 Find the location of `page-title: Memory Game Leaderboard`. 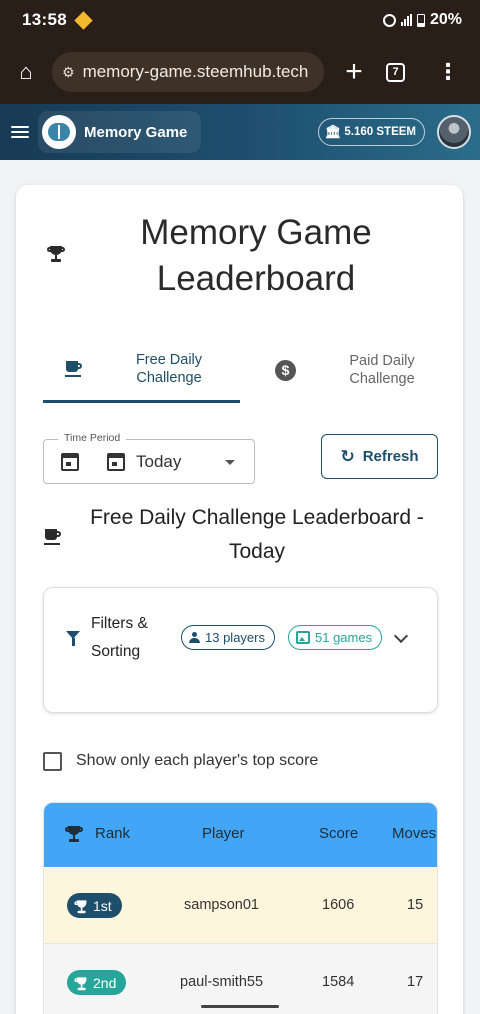

page-title: Memory Game Leaderboard is located at coordinates (256, 255).